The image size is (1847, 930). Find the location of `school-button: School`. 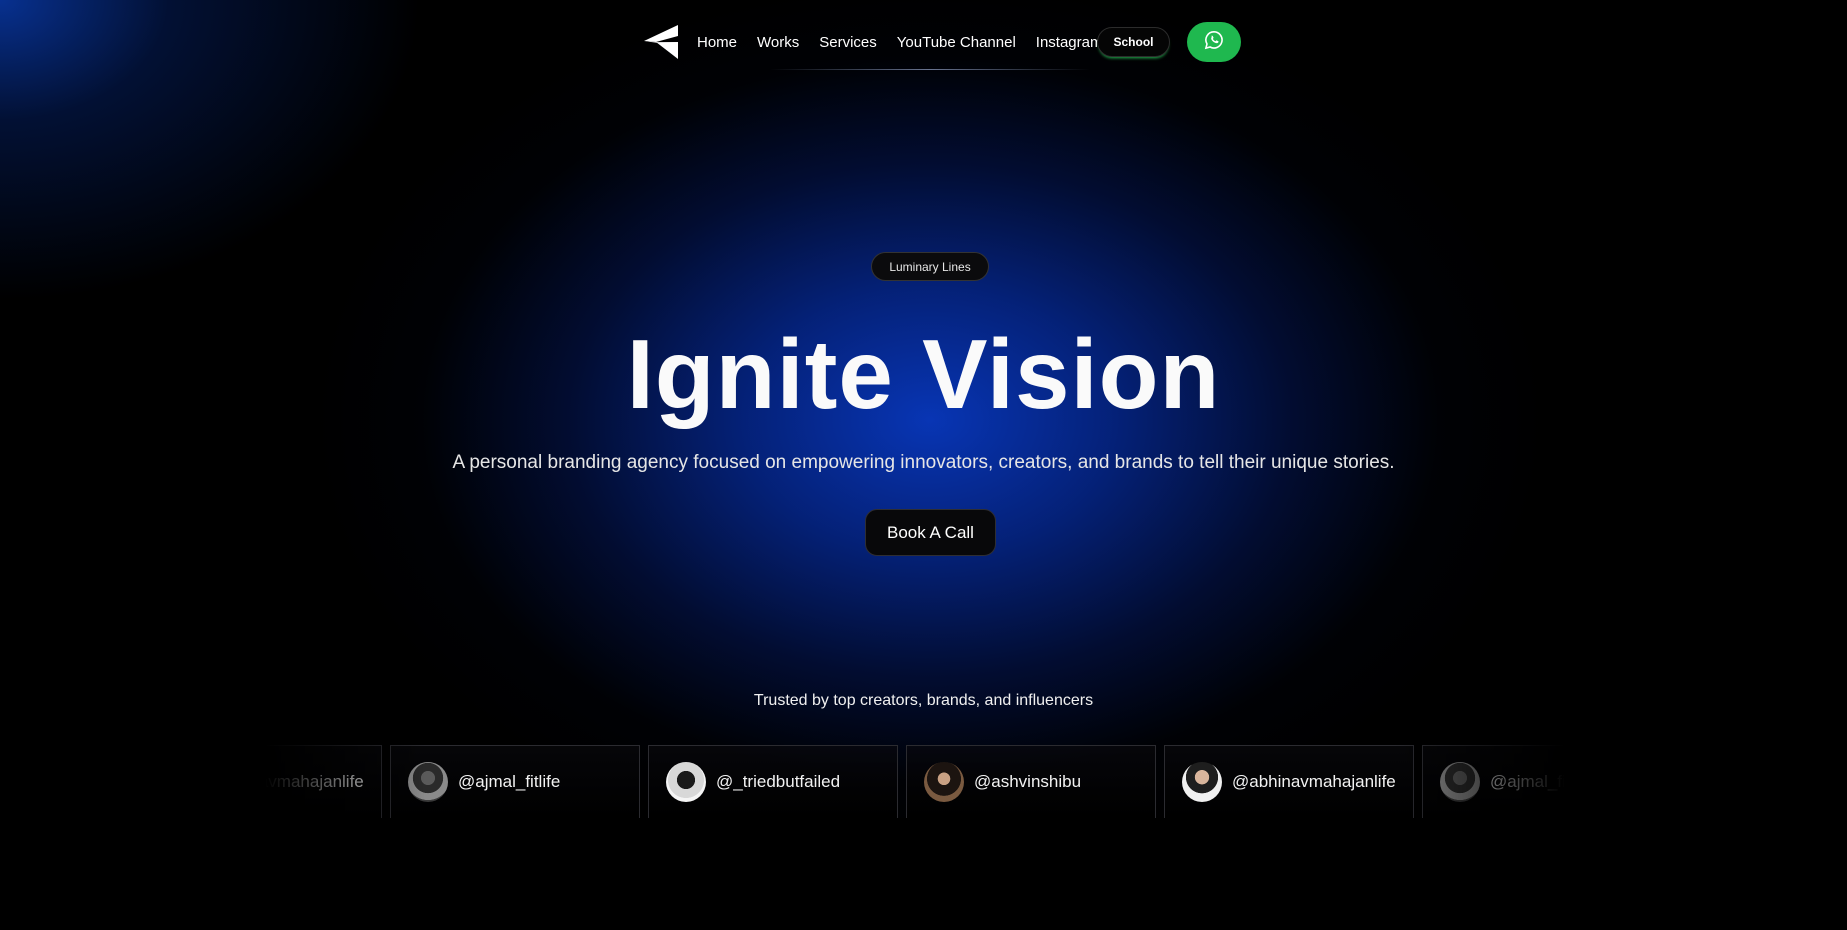

school-button: School is located at coordinates (1133, 42).